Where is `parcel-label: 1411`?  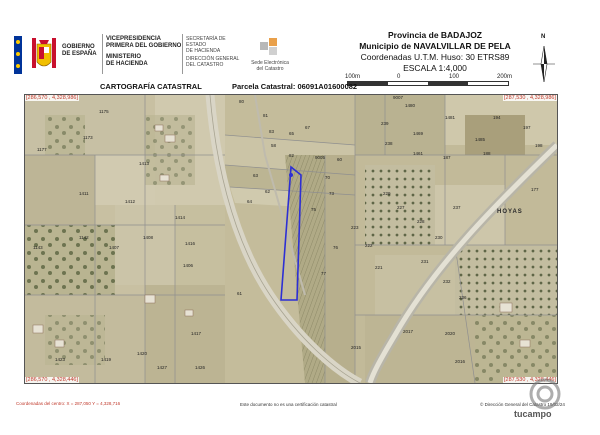 parcel-label: 1411 is located at coordinates (84, 193).